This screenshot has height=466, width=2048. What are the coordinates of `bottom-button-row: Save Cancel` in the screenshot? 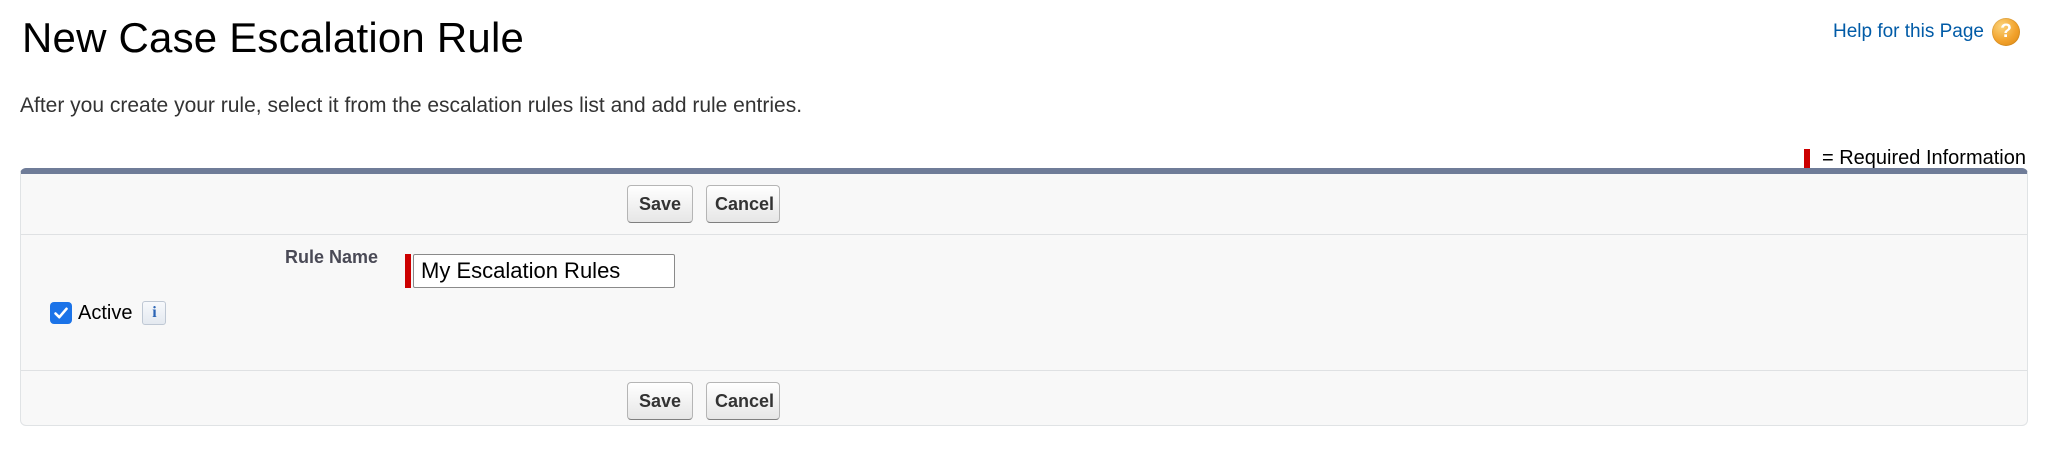 It's located at (1024, 400).